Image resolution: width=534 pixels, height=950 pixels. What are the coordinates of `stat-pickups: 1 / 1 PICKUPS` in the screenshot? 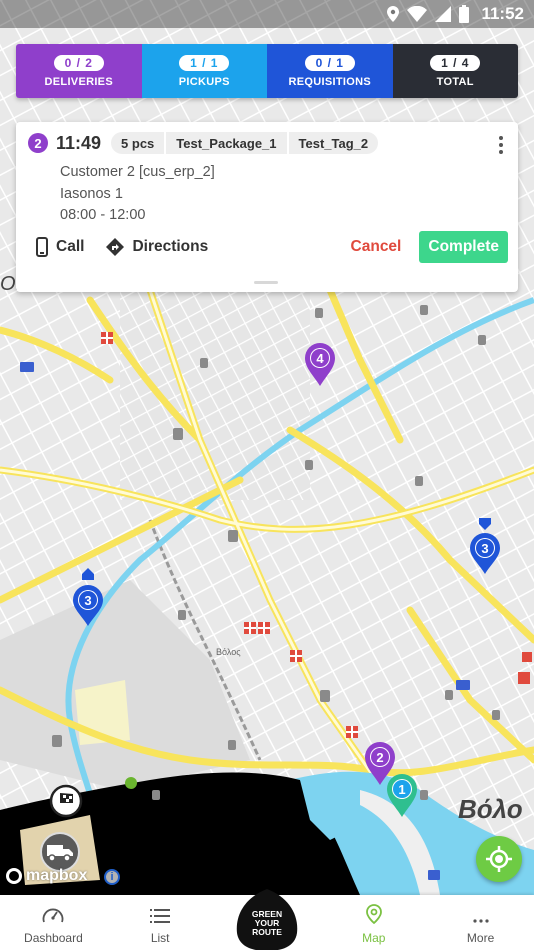 It's located at (204, 71).